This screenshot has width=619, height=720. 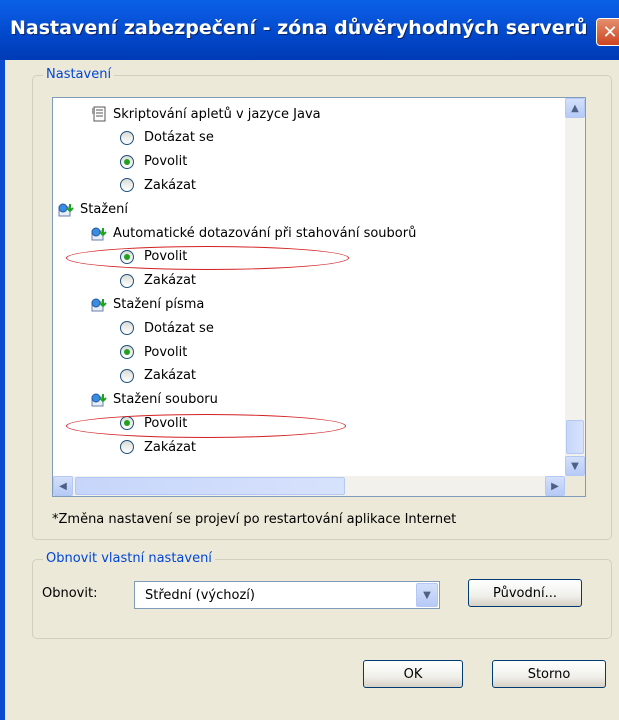 I want to click on horizontal-scroll-thumb, so click(x=210, y=486).